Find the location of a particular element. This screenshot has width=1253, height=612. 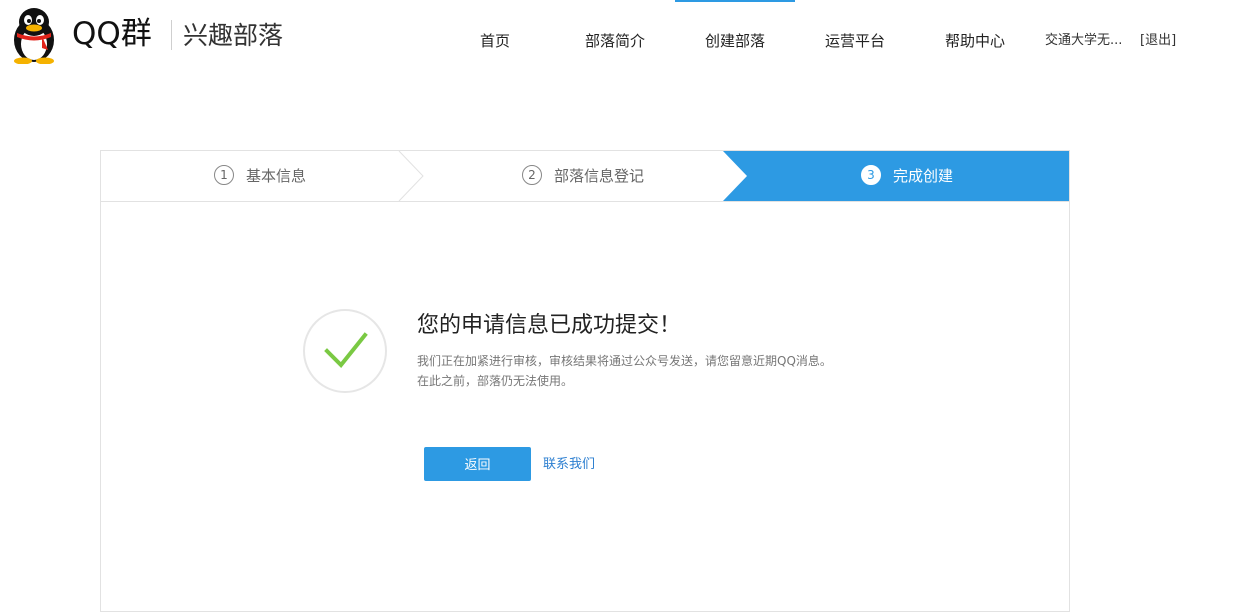

step-indicator: 1 基本信息 2 部落信息登记 3 完成创建 is located at coordinates (585, 176).